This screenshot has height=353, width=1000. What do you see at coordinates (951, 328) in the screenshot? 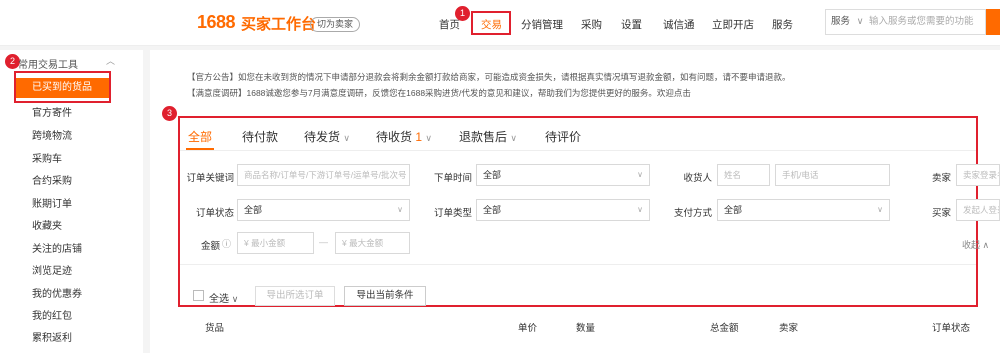
I see `column-header-status: 订单状态` at bounding box center [951, 328].